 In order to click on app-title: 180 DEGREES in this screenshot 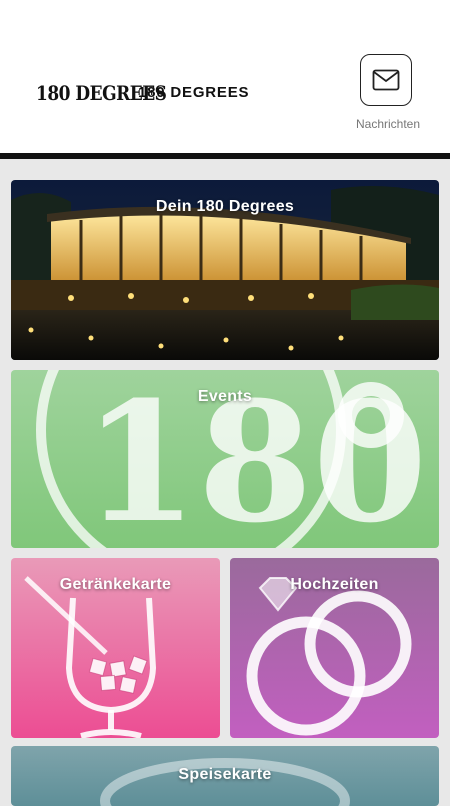, I will do `click(194, 92)`.